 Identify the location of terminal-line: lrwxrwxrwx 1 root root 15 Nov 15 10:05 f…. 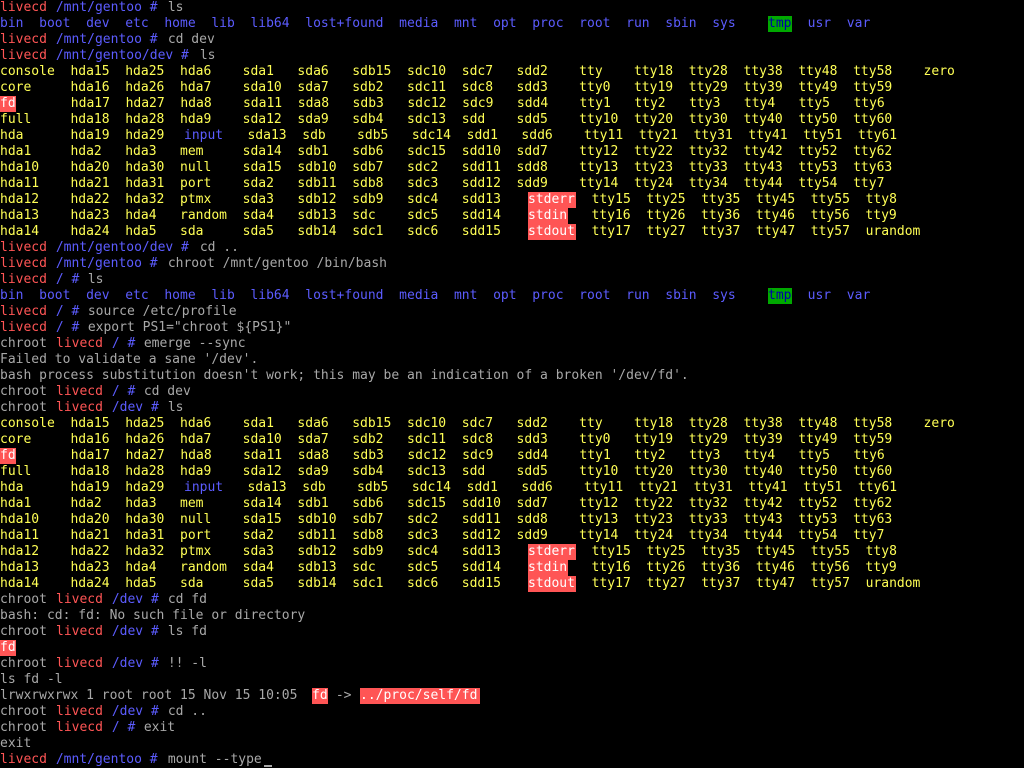
(512, 696).